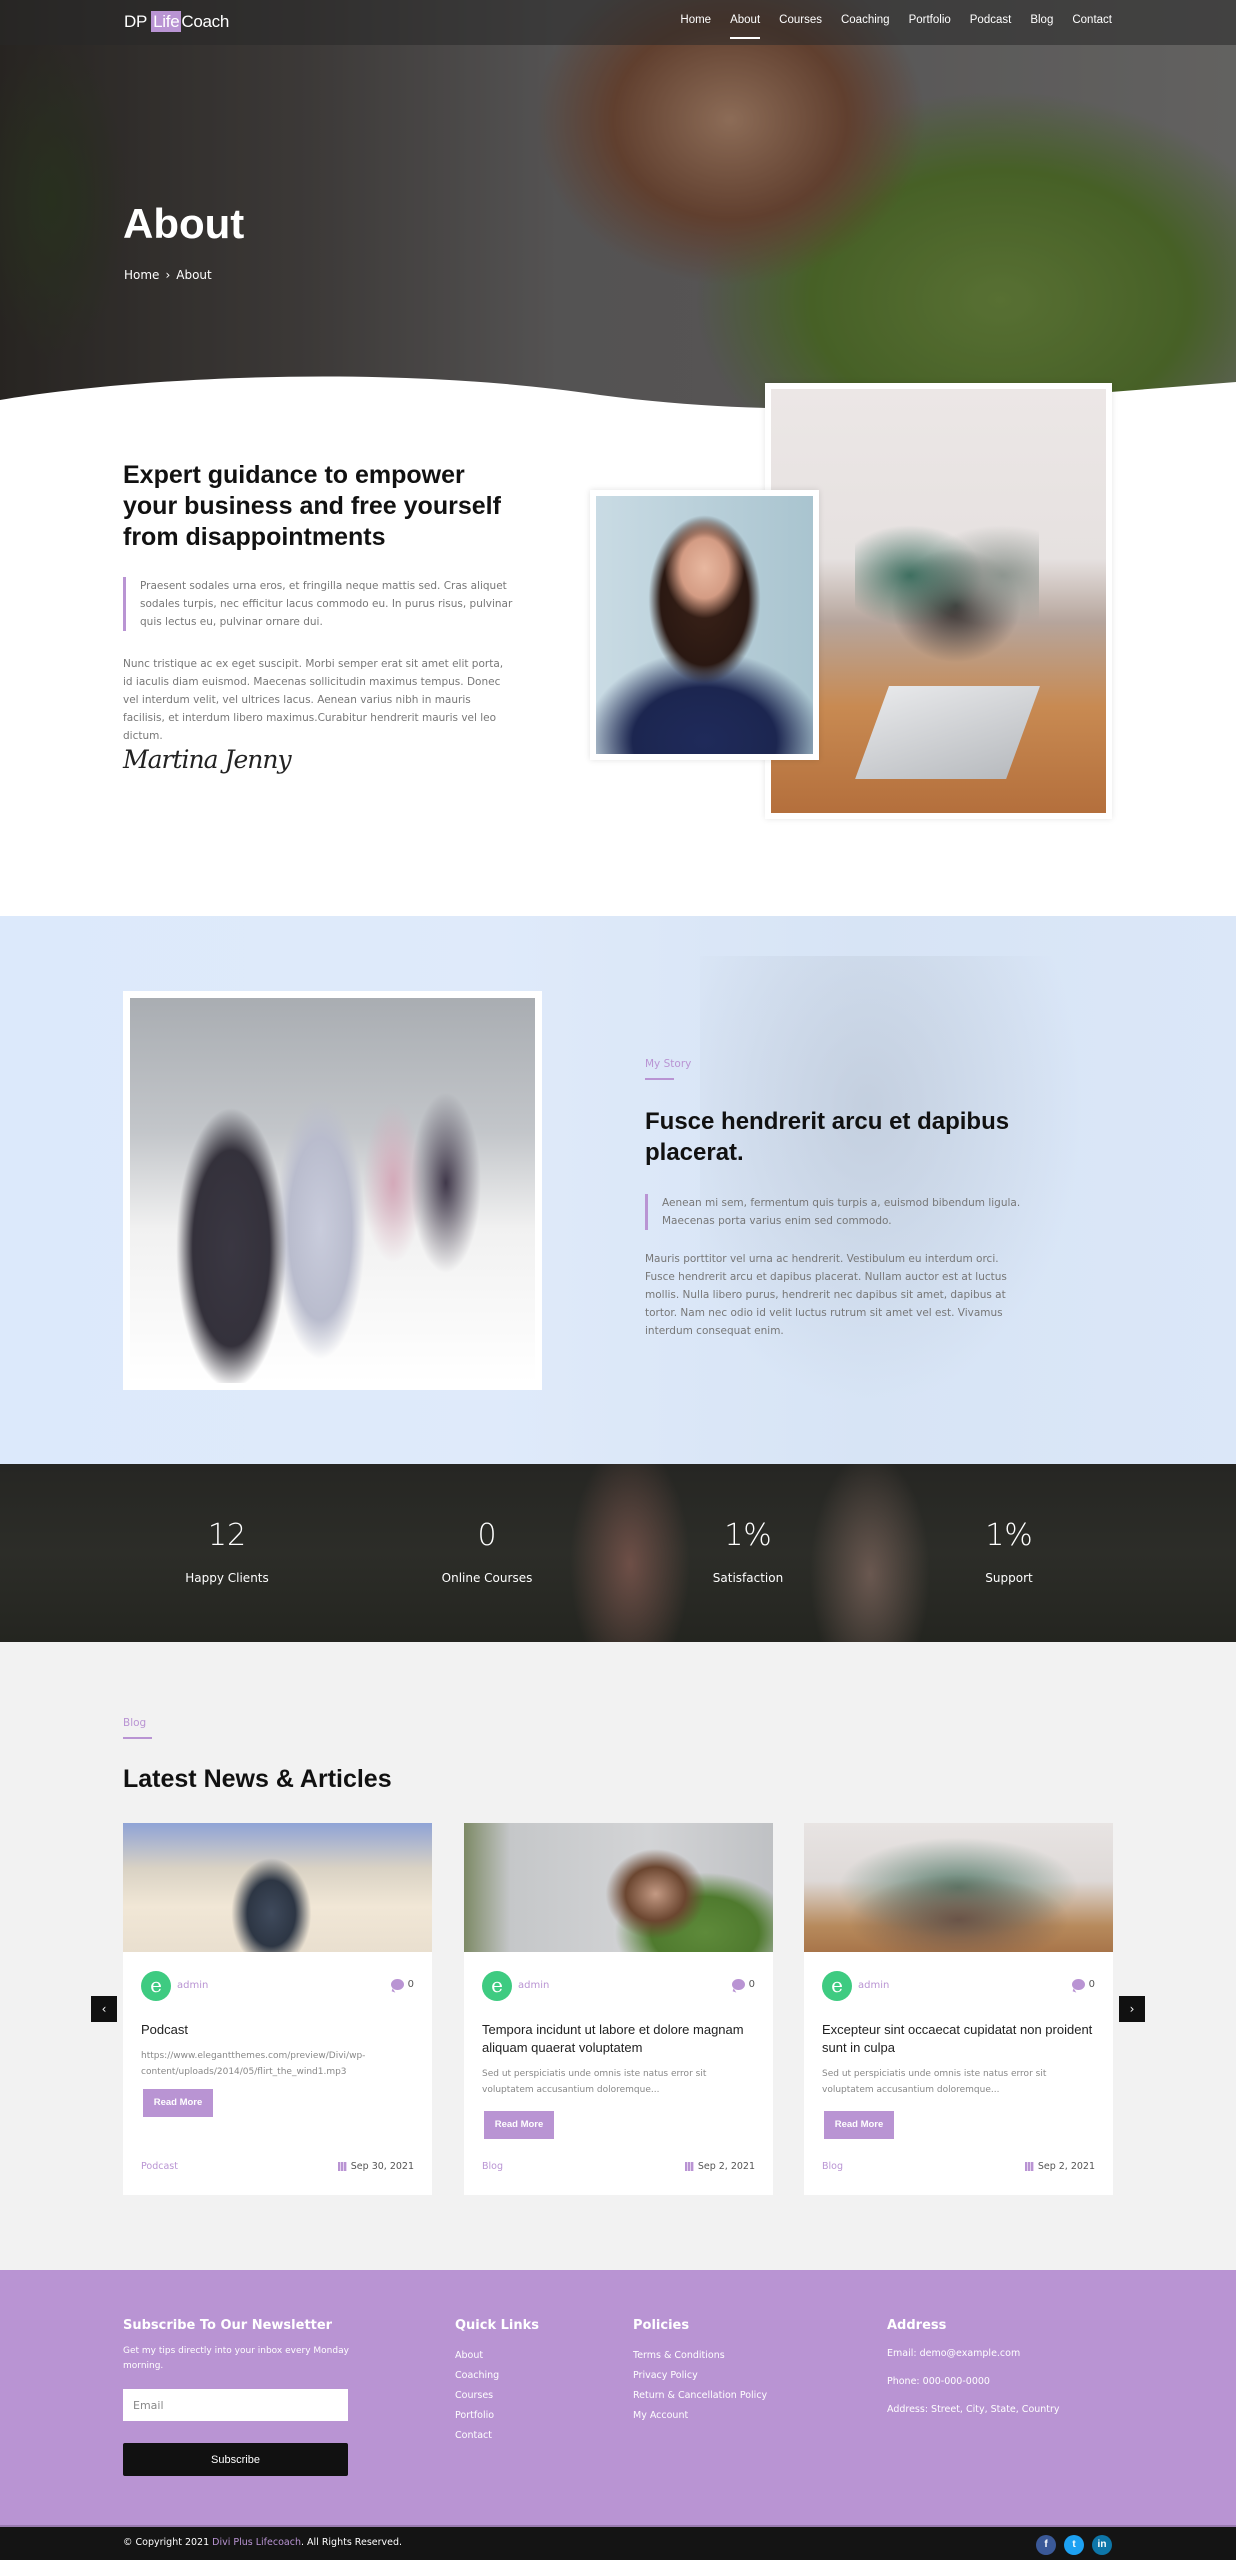  I want to click on post-date-value: Sep 30, 2021, so click(382, 2166).